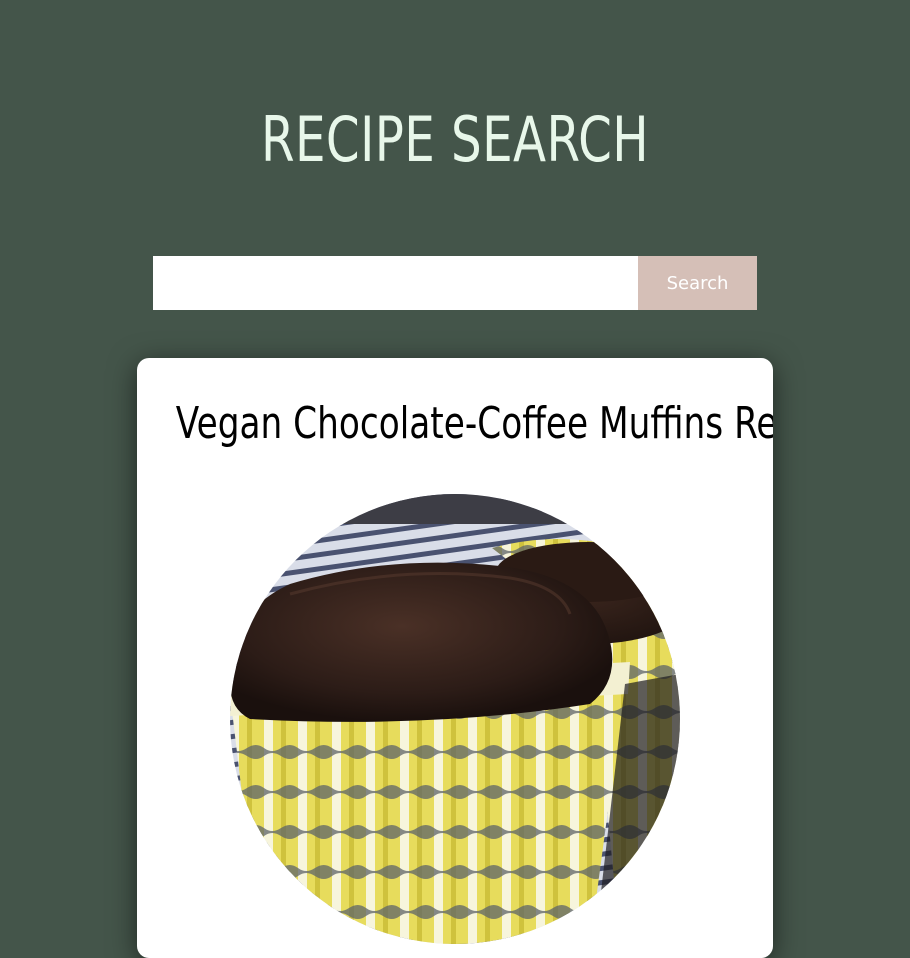 The width and height of the screenshot is (910, 958). I want to click on search-bar: Search, so click(455, 283).